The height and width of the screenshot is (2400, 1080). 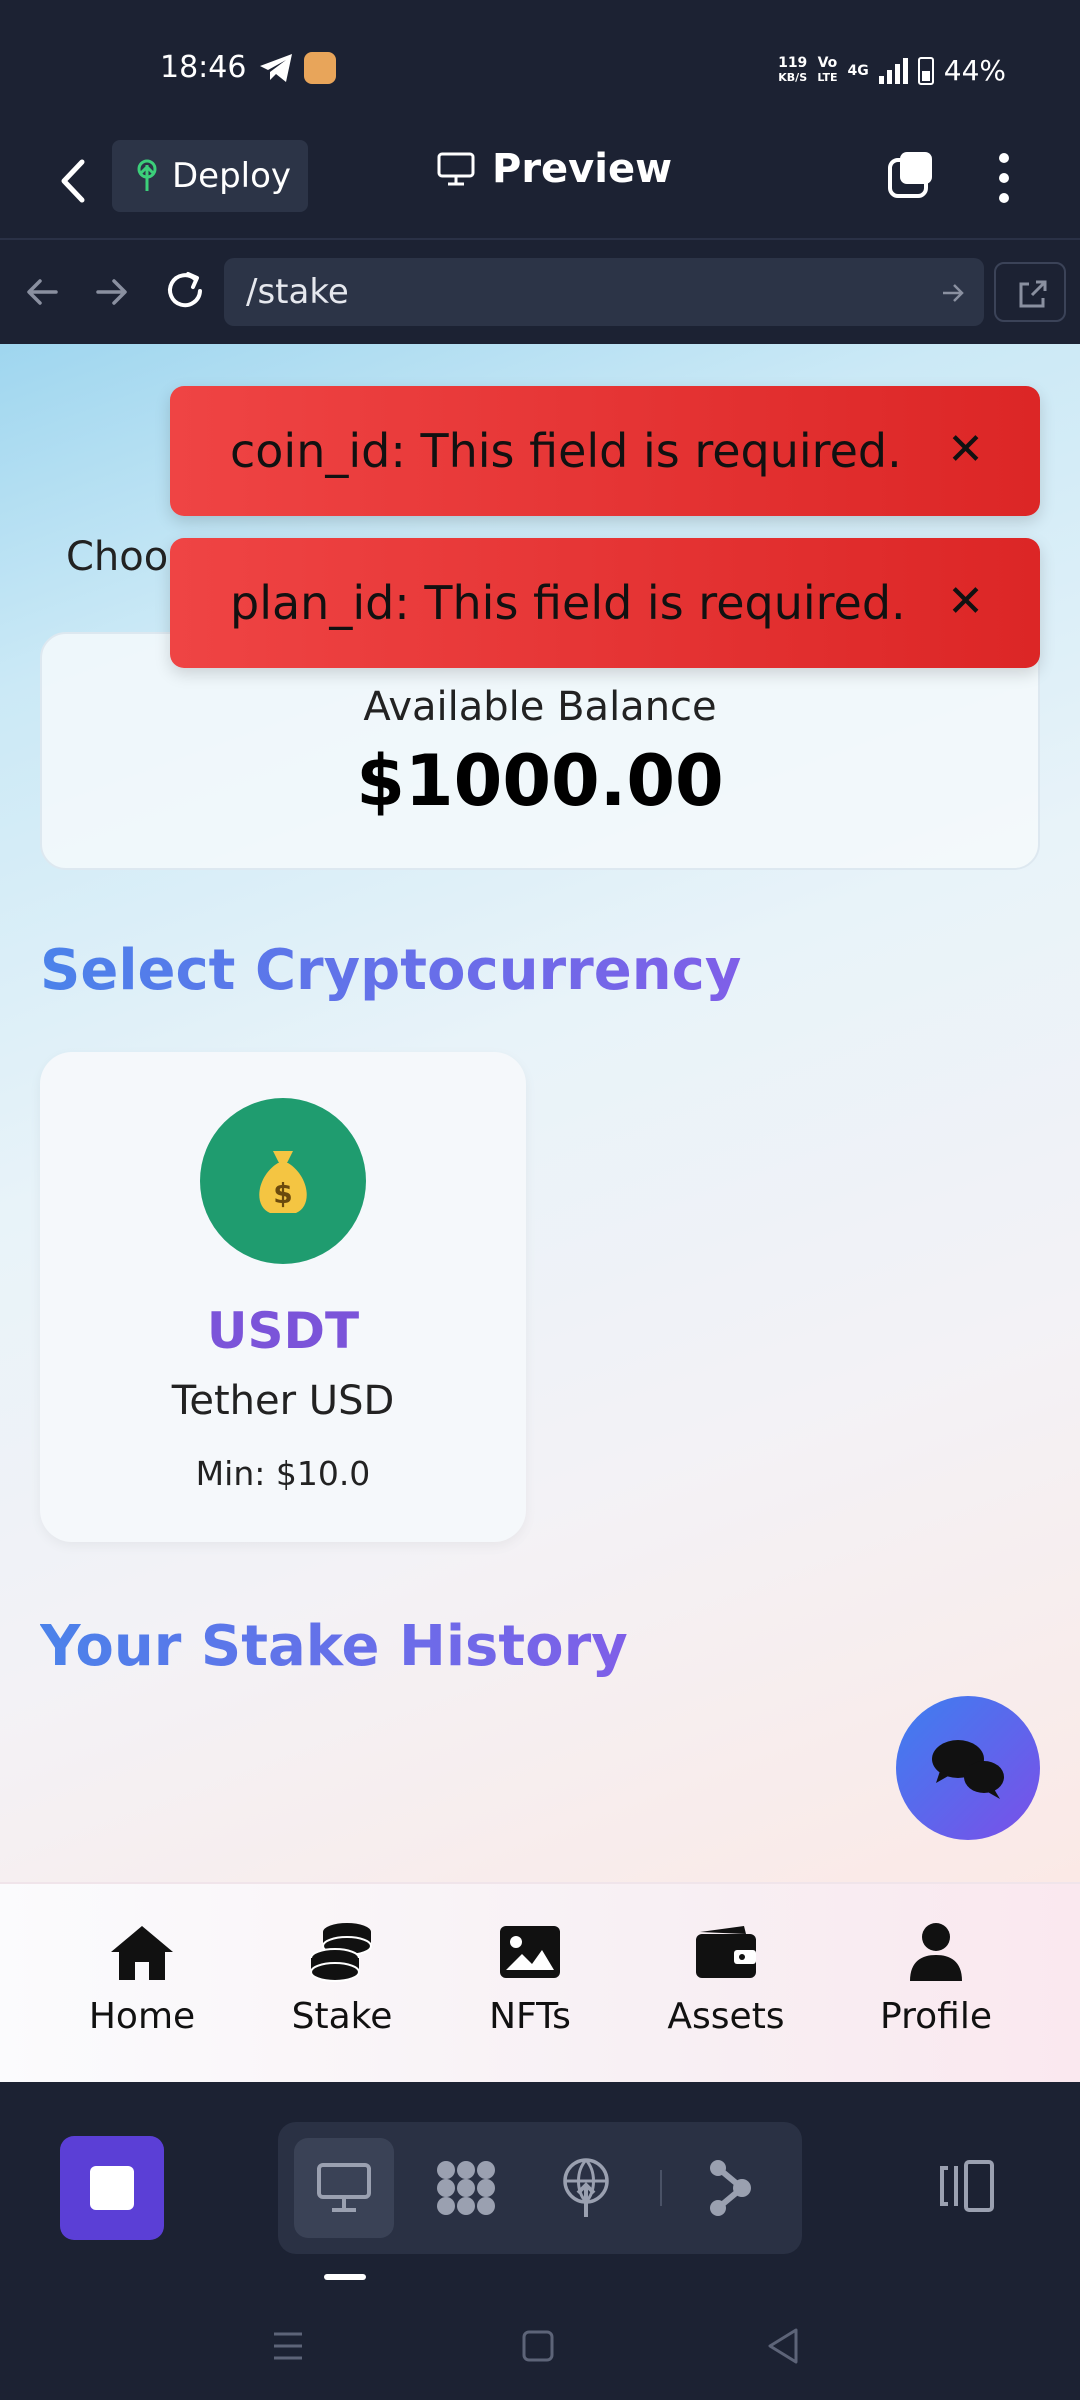 I want to click on stop-icon, so click(x=112, y=2188).